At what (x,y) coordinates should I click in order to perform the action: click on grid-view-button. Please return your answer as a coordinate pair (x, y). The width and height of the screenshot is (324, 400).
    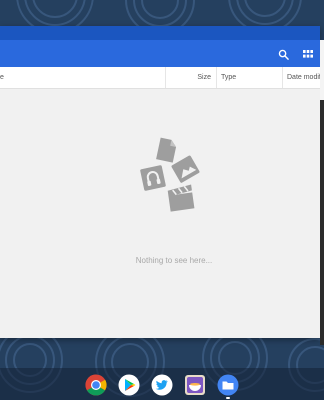
    Looking at the image, I should click on (308, 54).